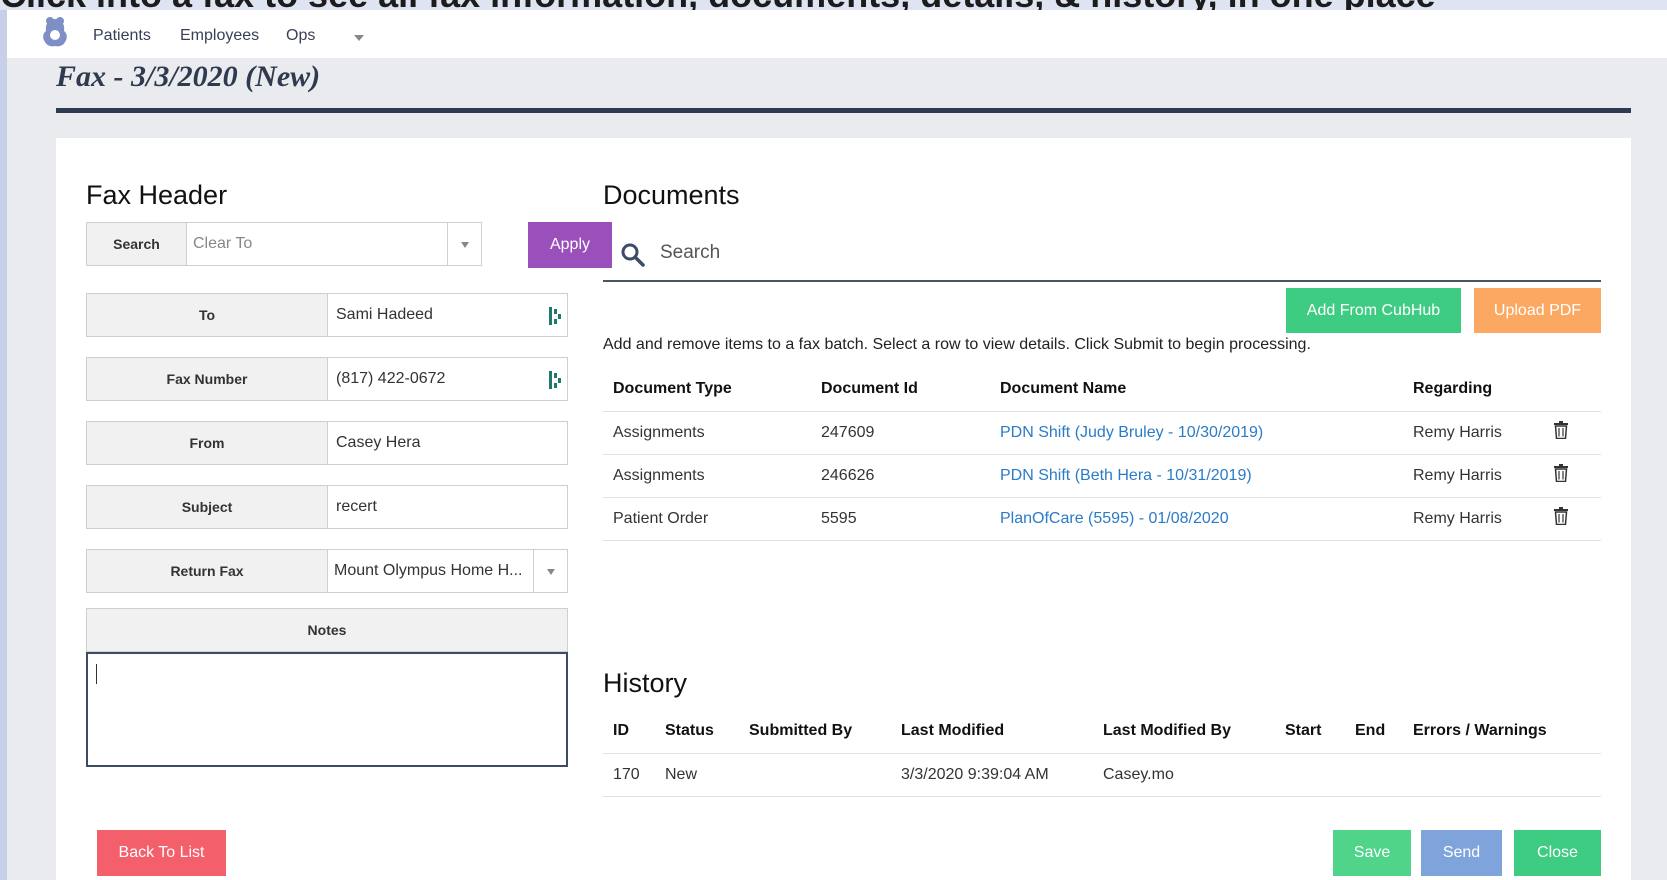 This screenshot has width=1667, height=880. Describe the element at coordinates (207, 379) in the screenshot. I see `fax-number-label: Fax Number` at that location.